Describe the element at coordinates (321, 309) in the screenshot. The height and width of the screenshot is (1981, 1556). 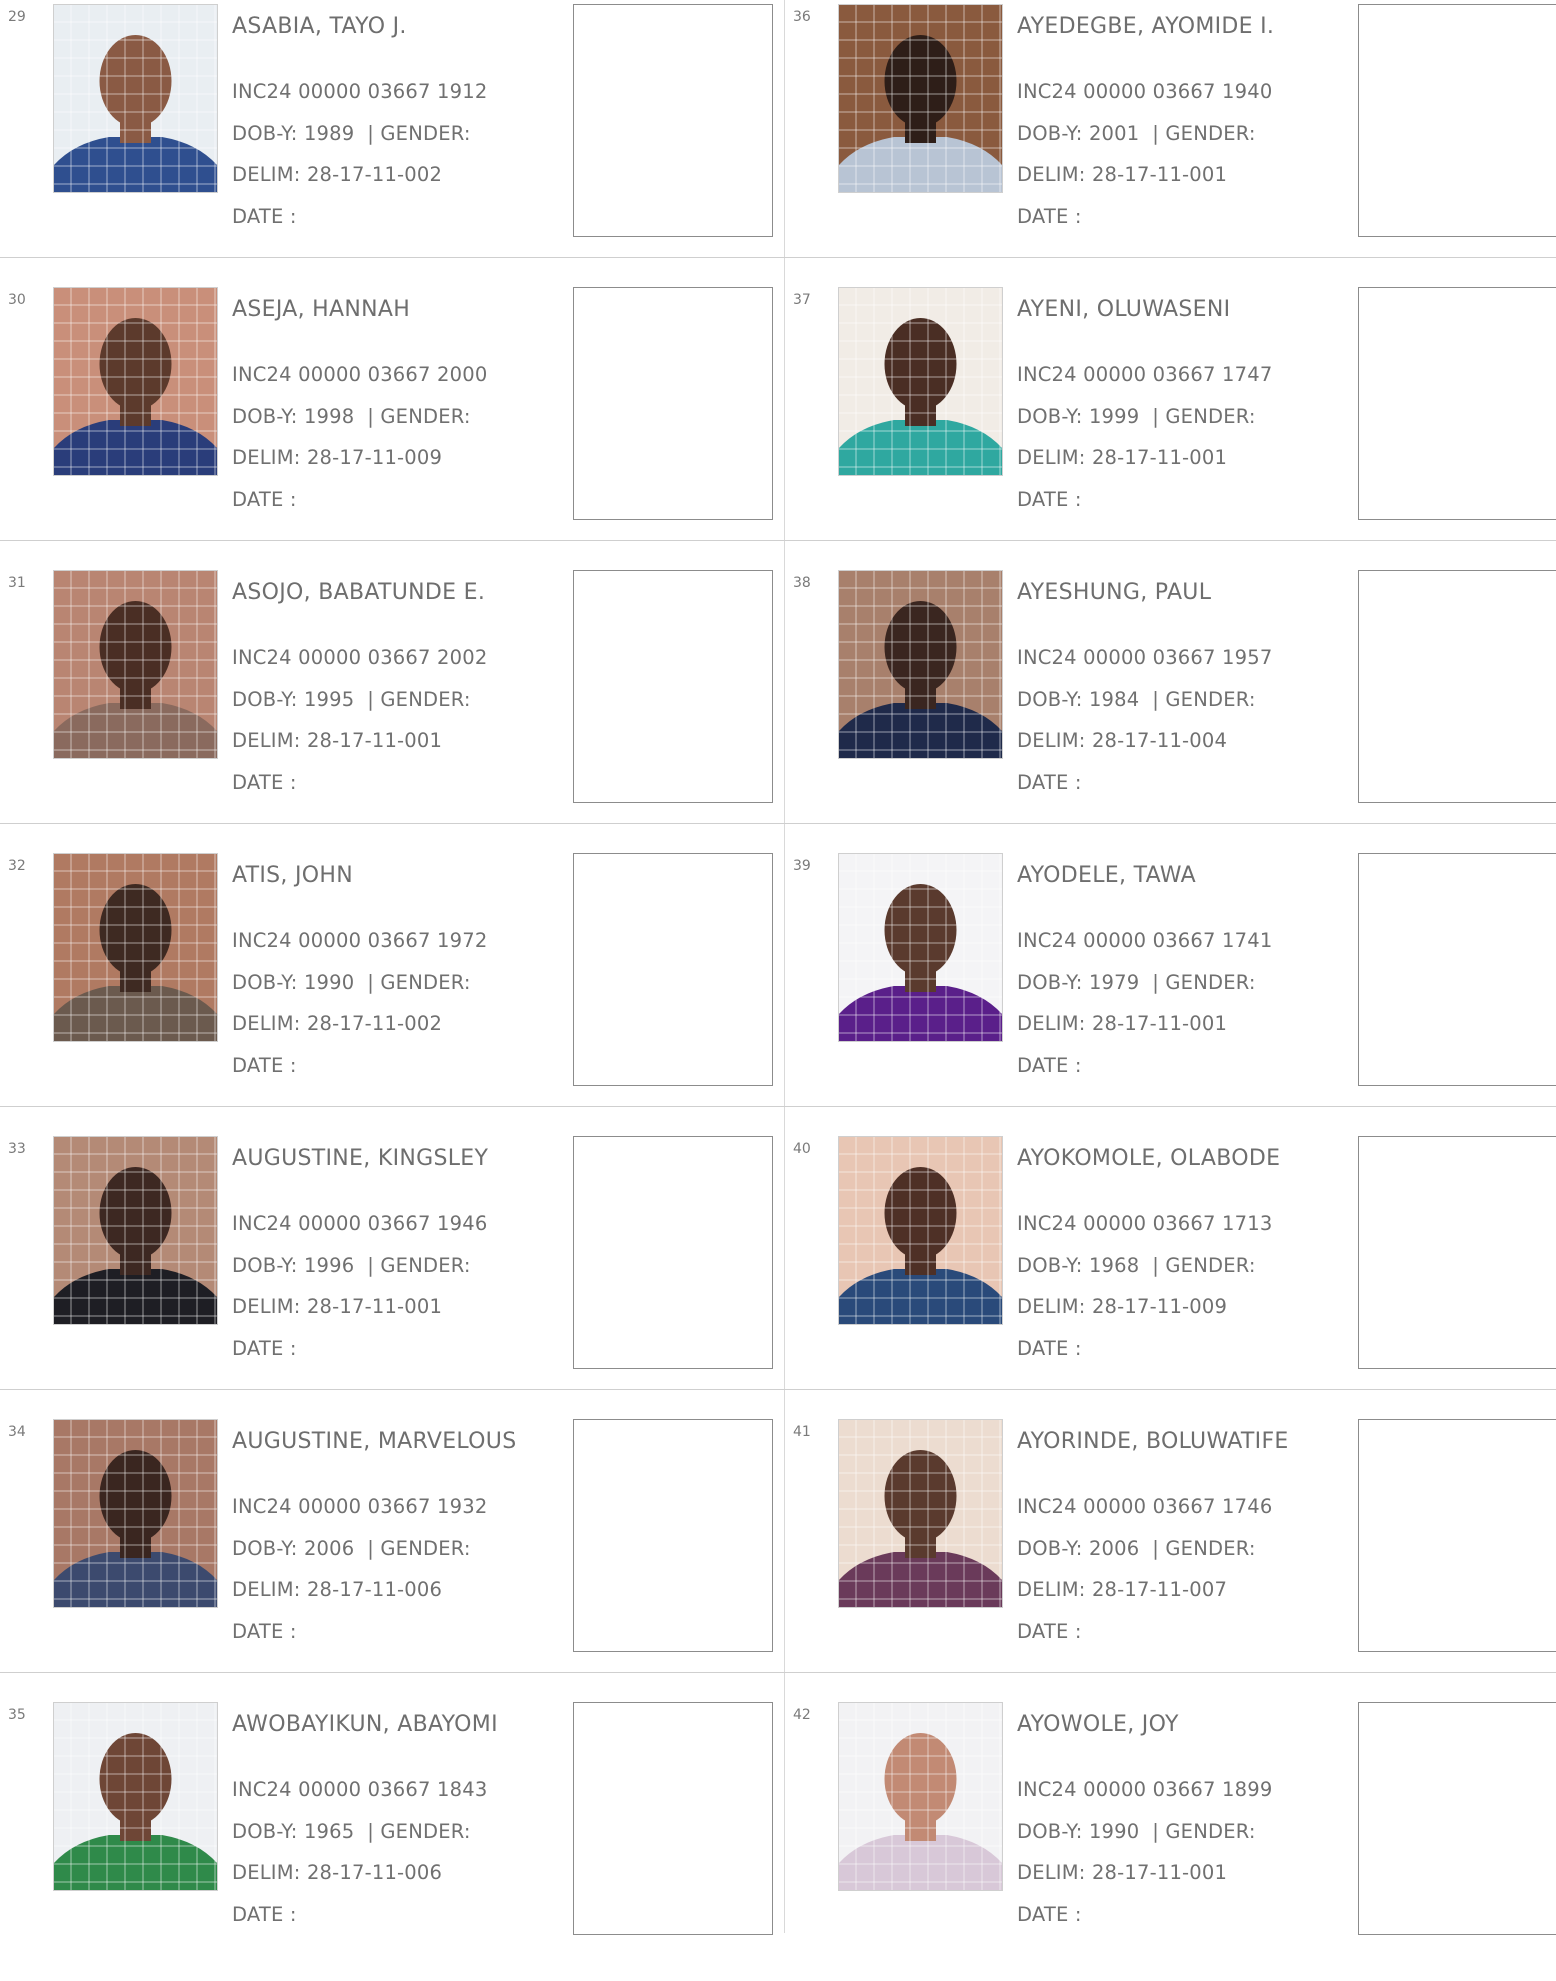
I see `voter-name: ASEJA, HANNAH` at that location.